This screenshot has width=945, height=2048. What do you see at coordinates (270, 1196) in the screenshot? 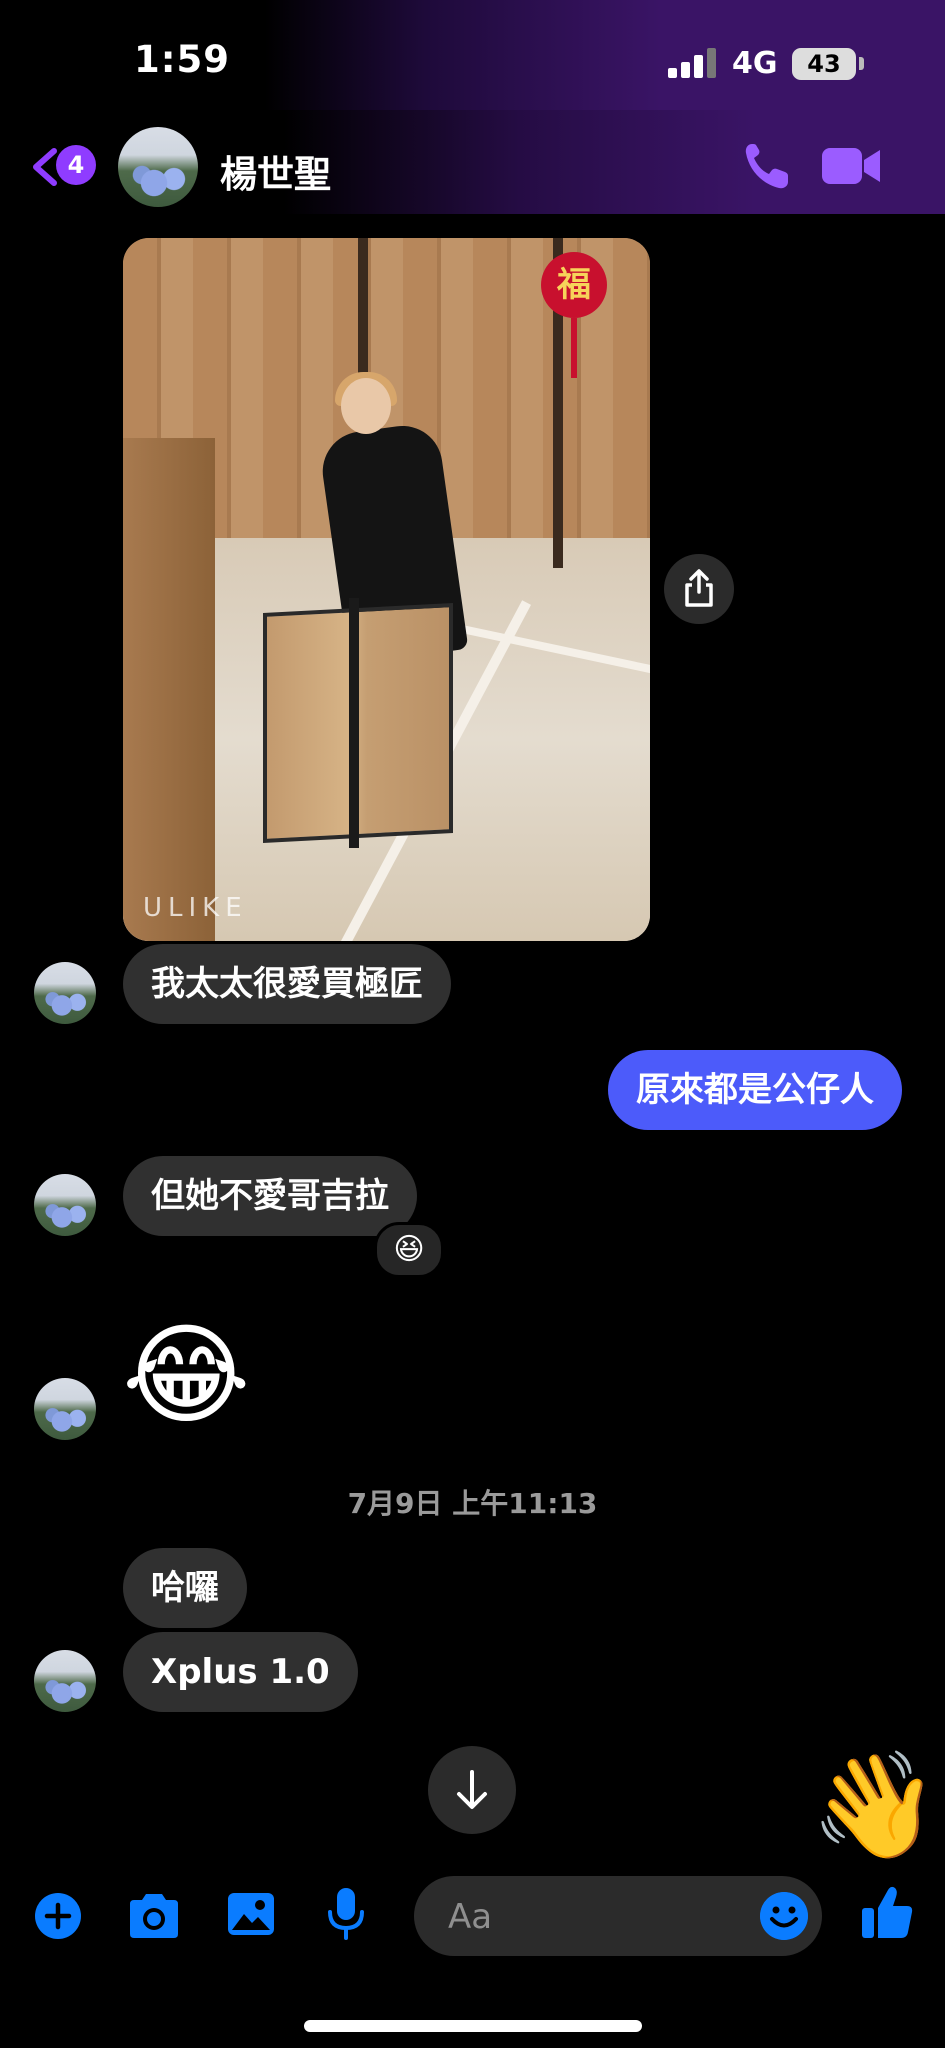
I see `incoming-message: 但她不愛哥吉拉` at bounding box center [270, 1196].